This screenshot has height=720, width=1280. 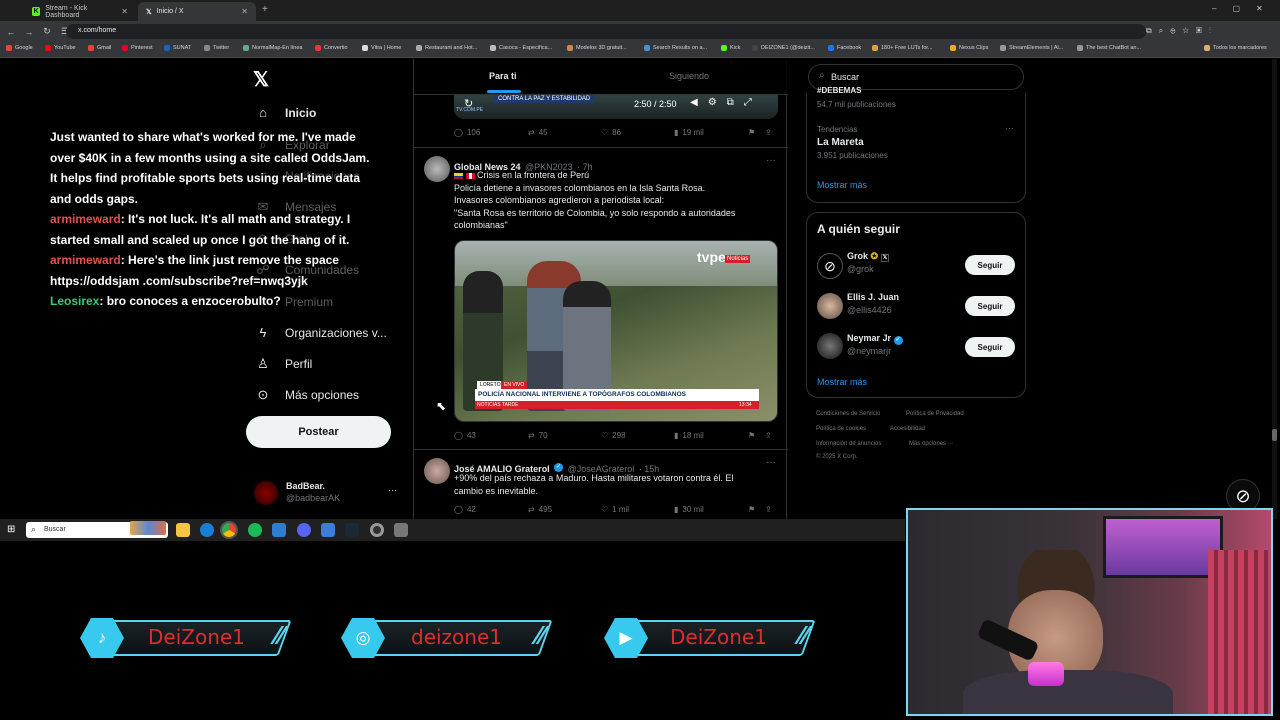 I want to click on bookmark-item: NormalMap-En línea, so click(x=272, y=48).